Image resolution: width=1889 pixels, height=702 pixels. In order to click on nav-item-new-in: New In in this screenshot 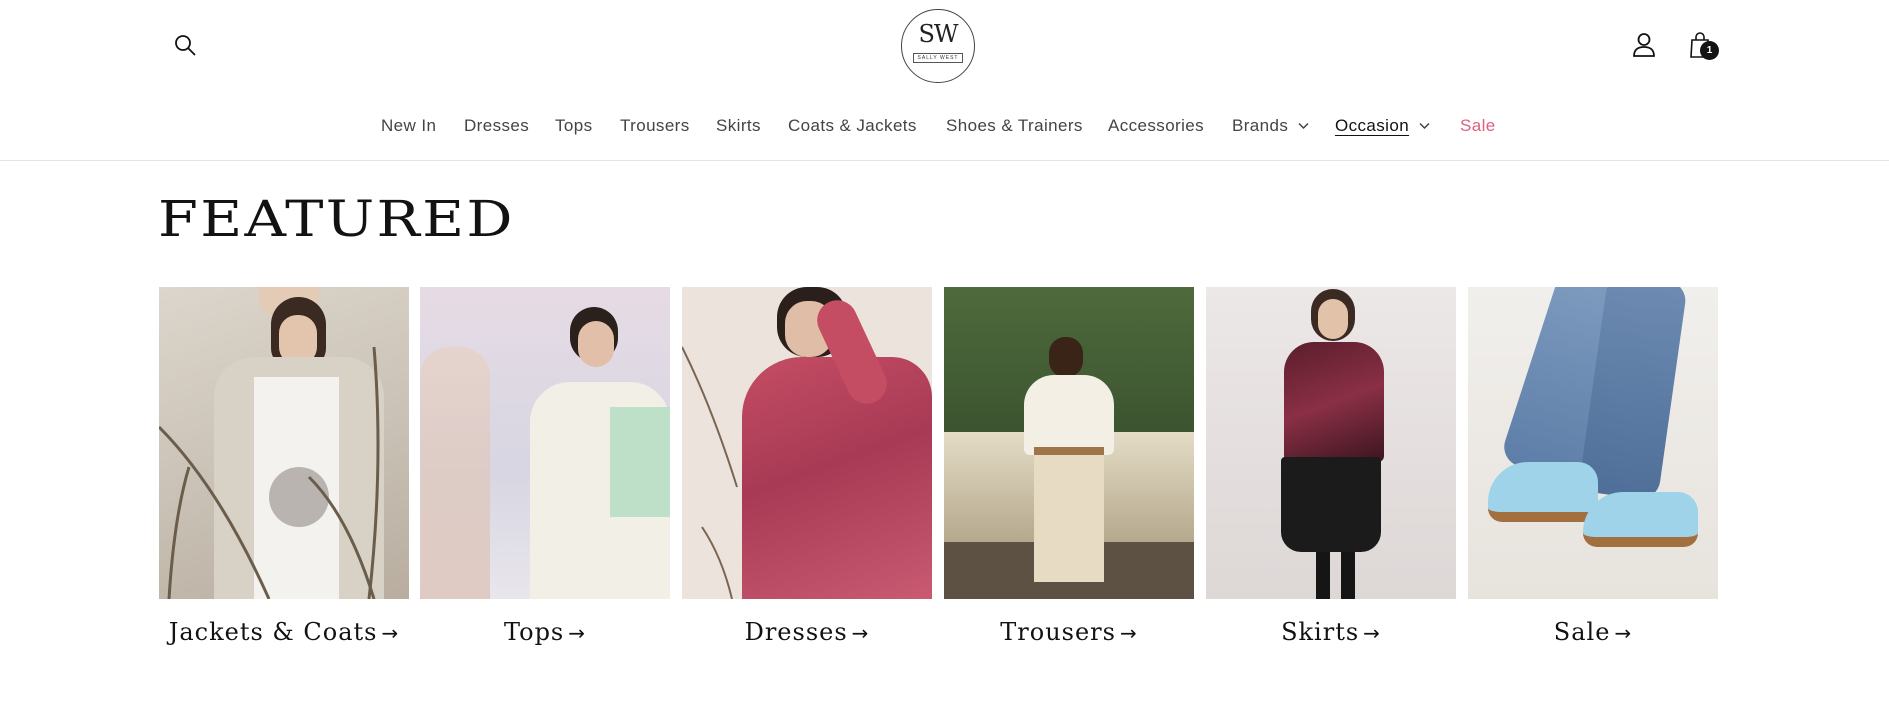, I will do `click(408, 126)`.